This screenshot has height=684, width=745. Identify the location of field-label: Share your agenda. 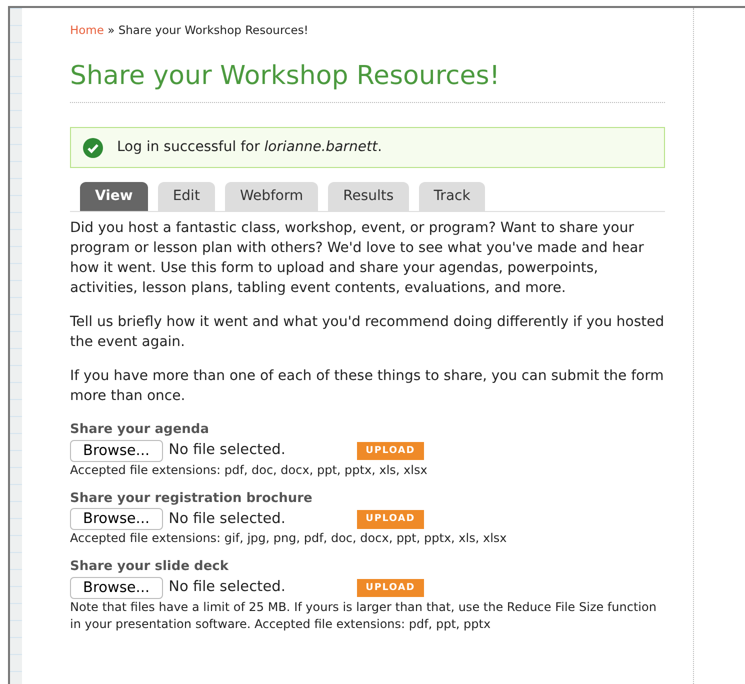
(140, 430).